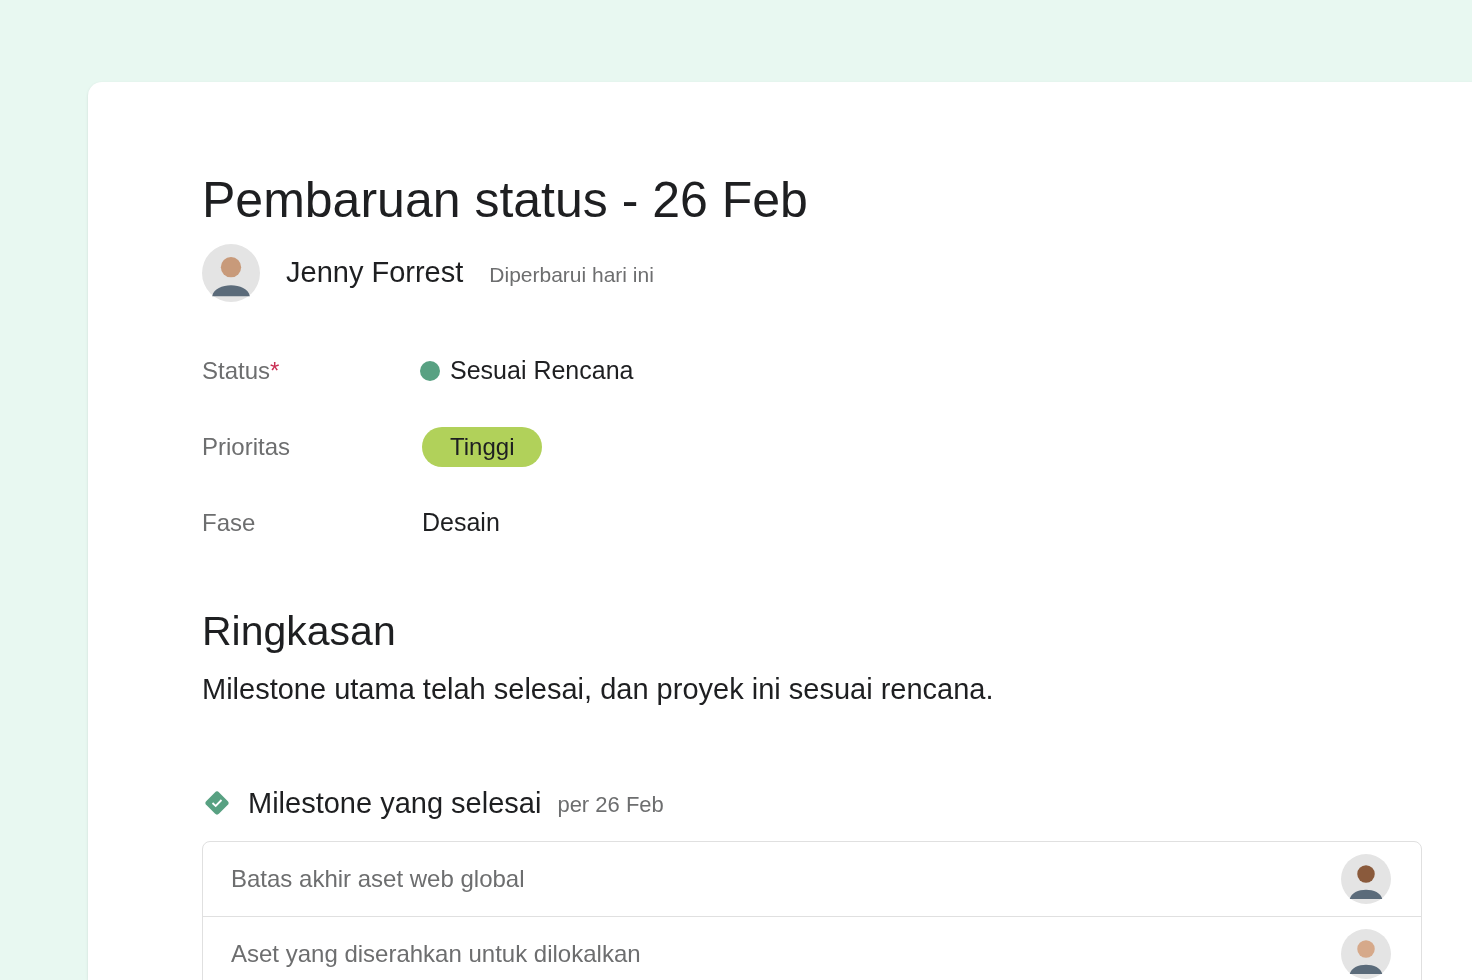 The height and width of the screenshot is (980, 1472). I want to click on field-label: Status*, so click(241, 371).